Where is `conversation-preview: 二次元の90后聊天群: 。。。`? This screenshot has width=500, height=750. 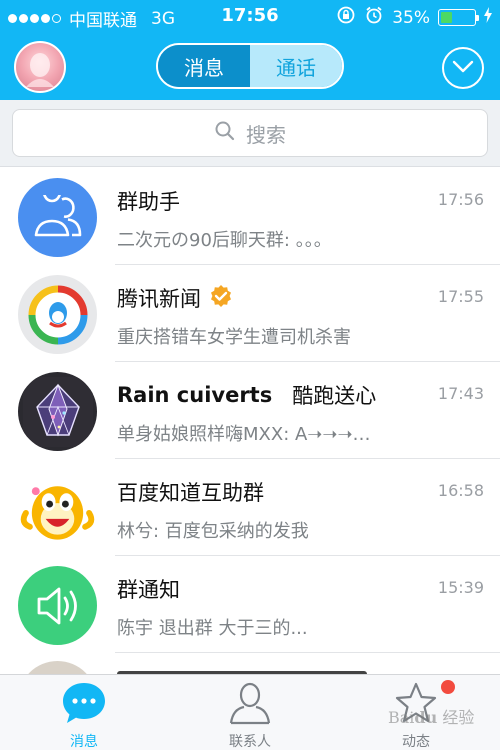 conversation-preview: 二次元の90后聊天群: 。。。 is located at coordinates (224, 240).